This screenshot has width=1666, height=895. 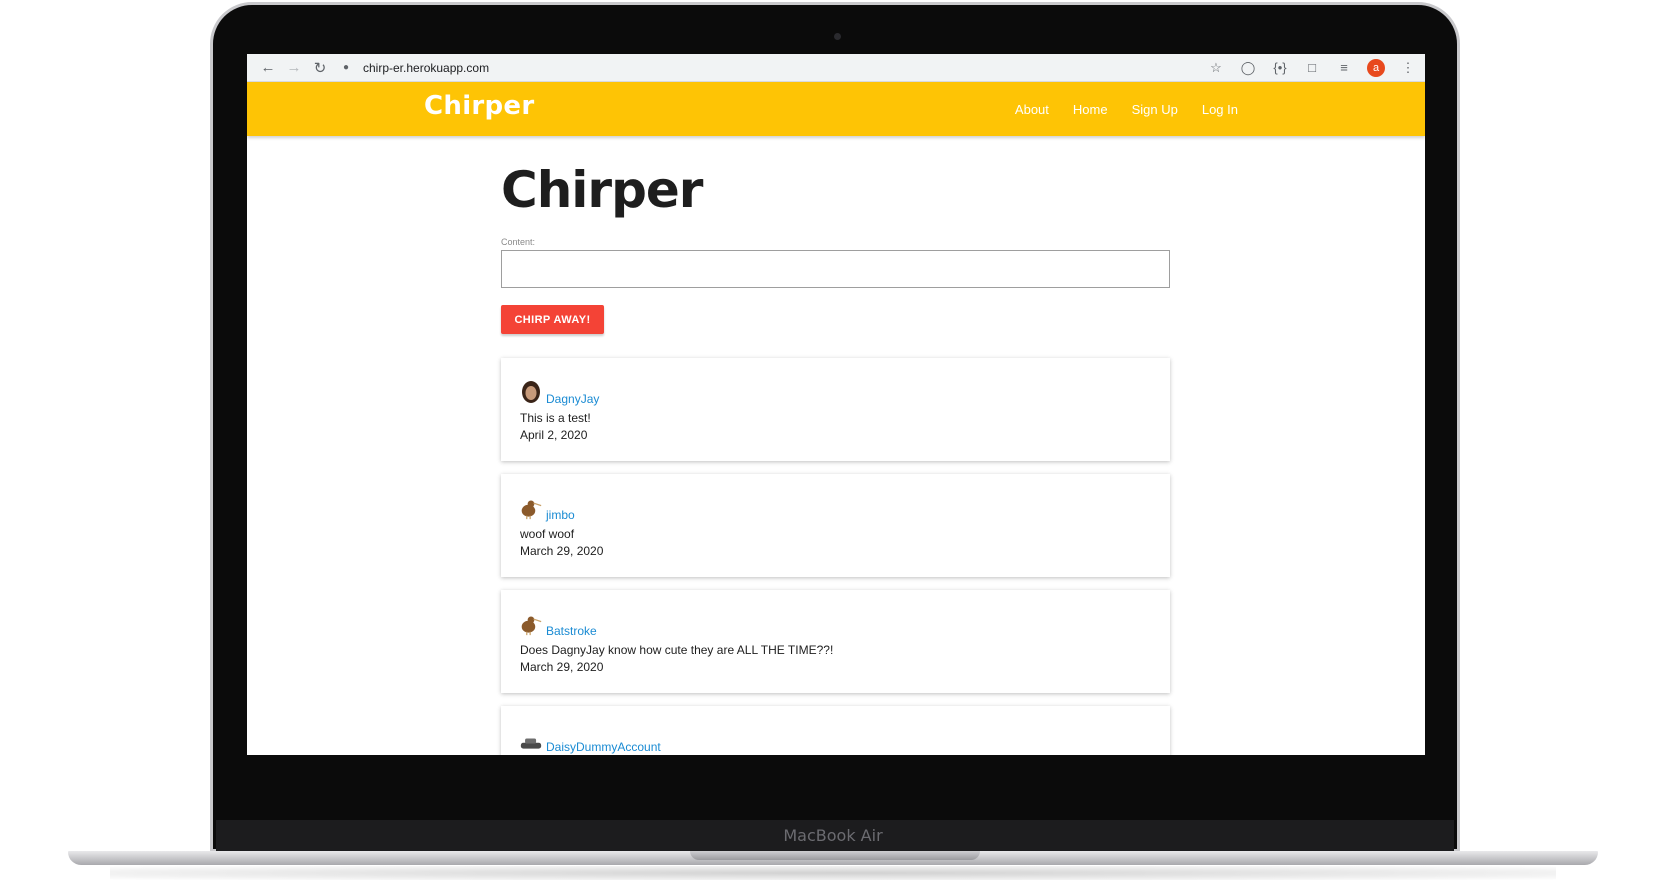 What do you see at coordinates (572, 399) in the screenshot?
I see `post-username: DagnyJay` at bounding box center [572, 399].